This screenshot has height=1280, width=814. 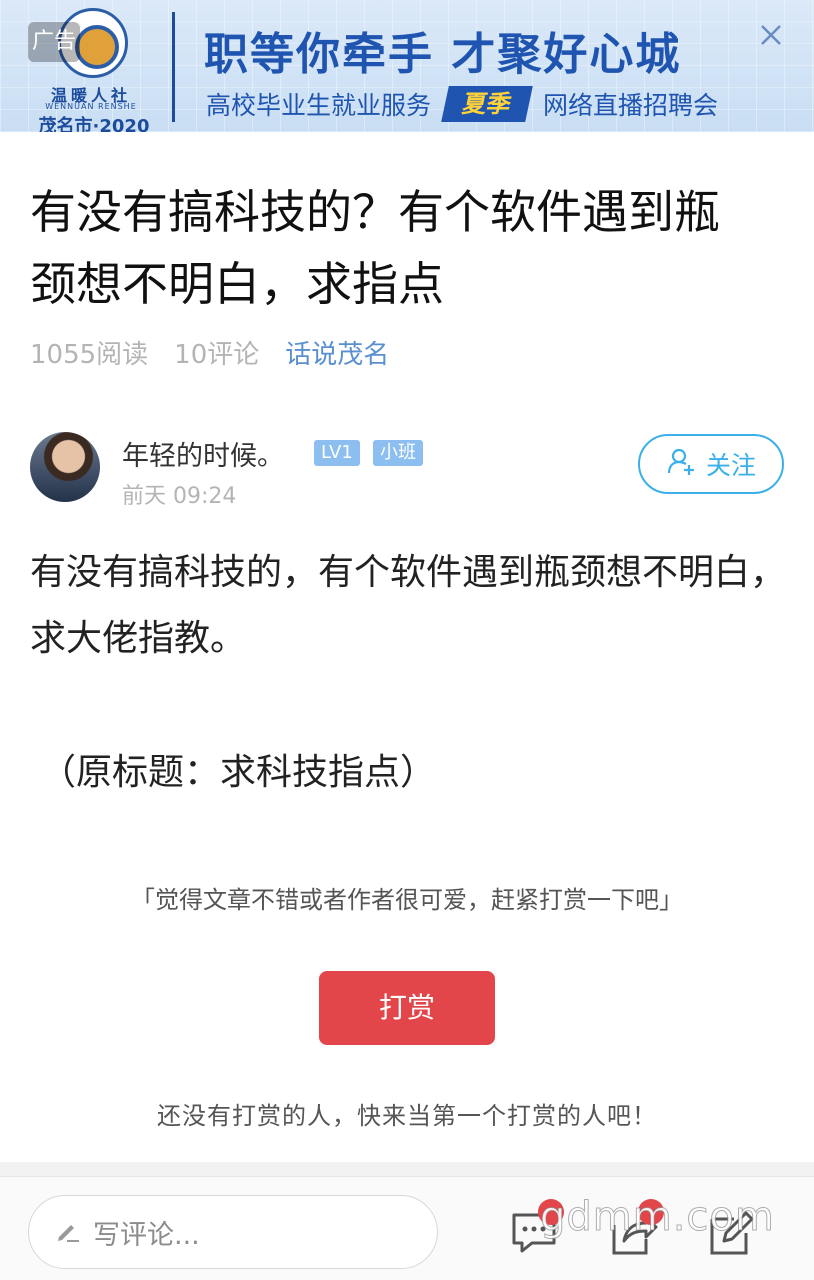 What do you see at coordinates (217, 355) in the screenshot?
I see `comment-count: 10评论` at bounding box center [217, 355].